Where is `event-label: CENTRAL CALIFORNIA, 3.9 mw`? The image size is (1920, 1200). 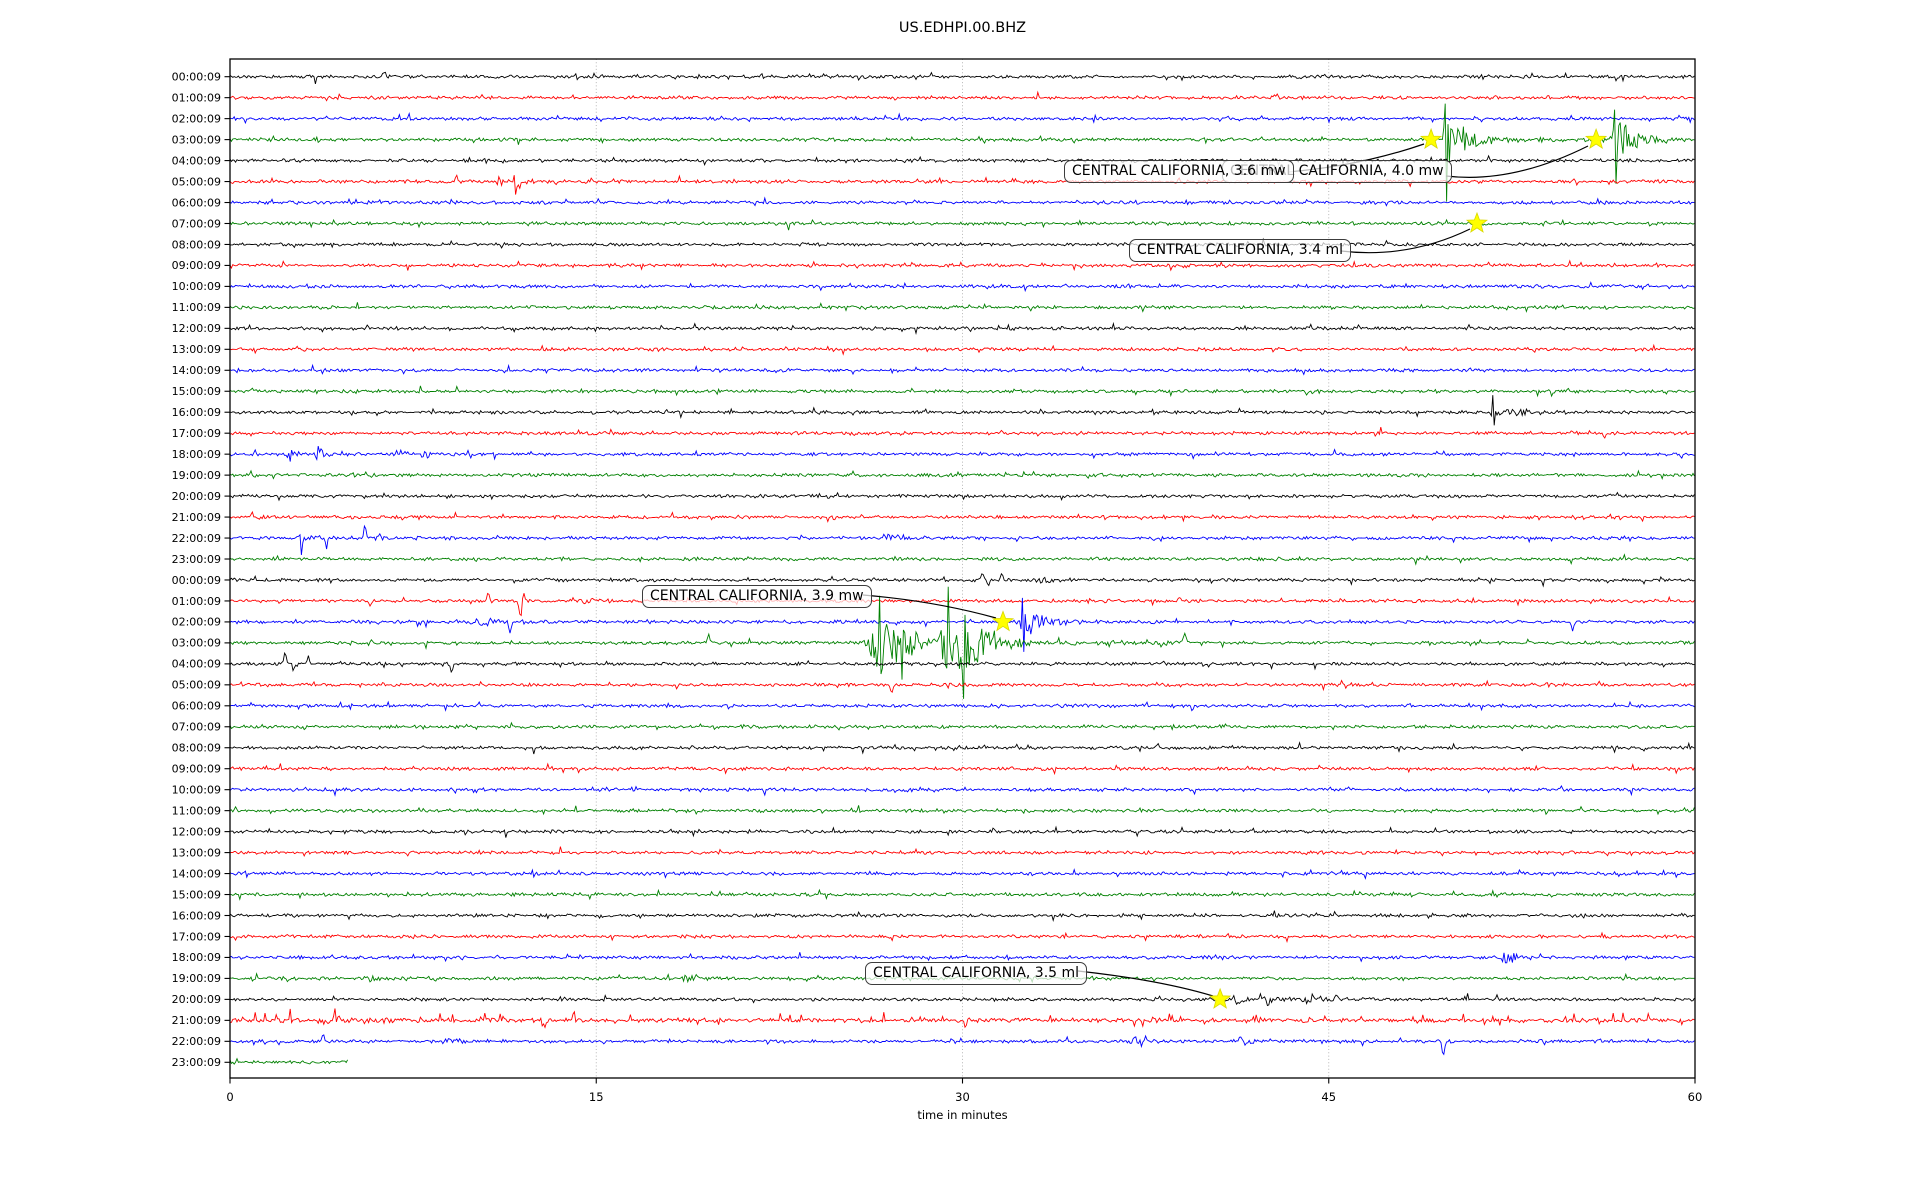 event-label: CENTRAL CALIFORNIA, 3.9 mw is located at coordinates (757, 596).